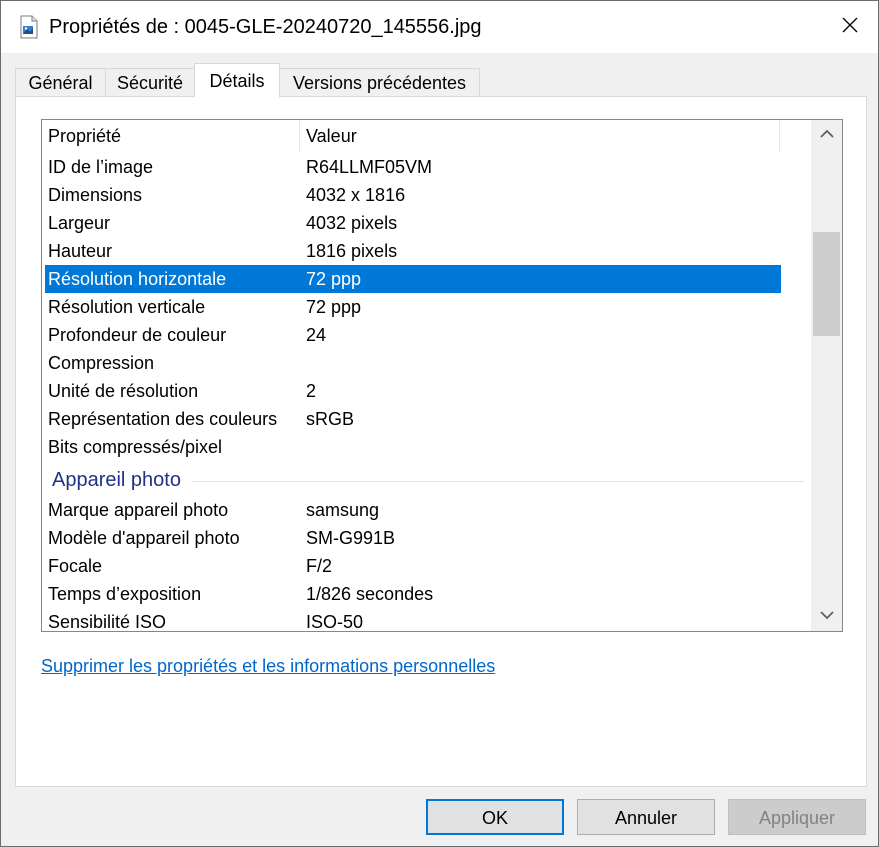 The height and width of the screenshot is (847, 879). I want to click on list-item: Focale F/2, so click(413, 566).